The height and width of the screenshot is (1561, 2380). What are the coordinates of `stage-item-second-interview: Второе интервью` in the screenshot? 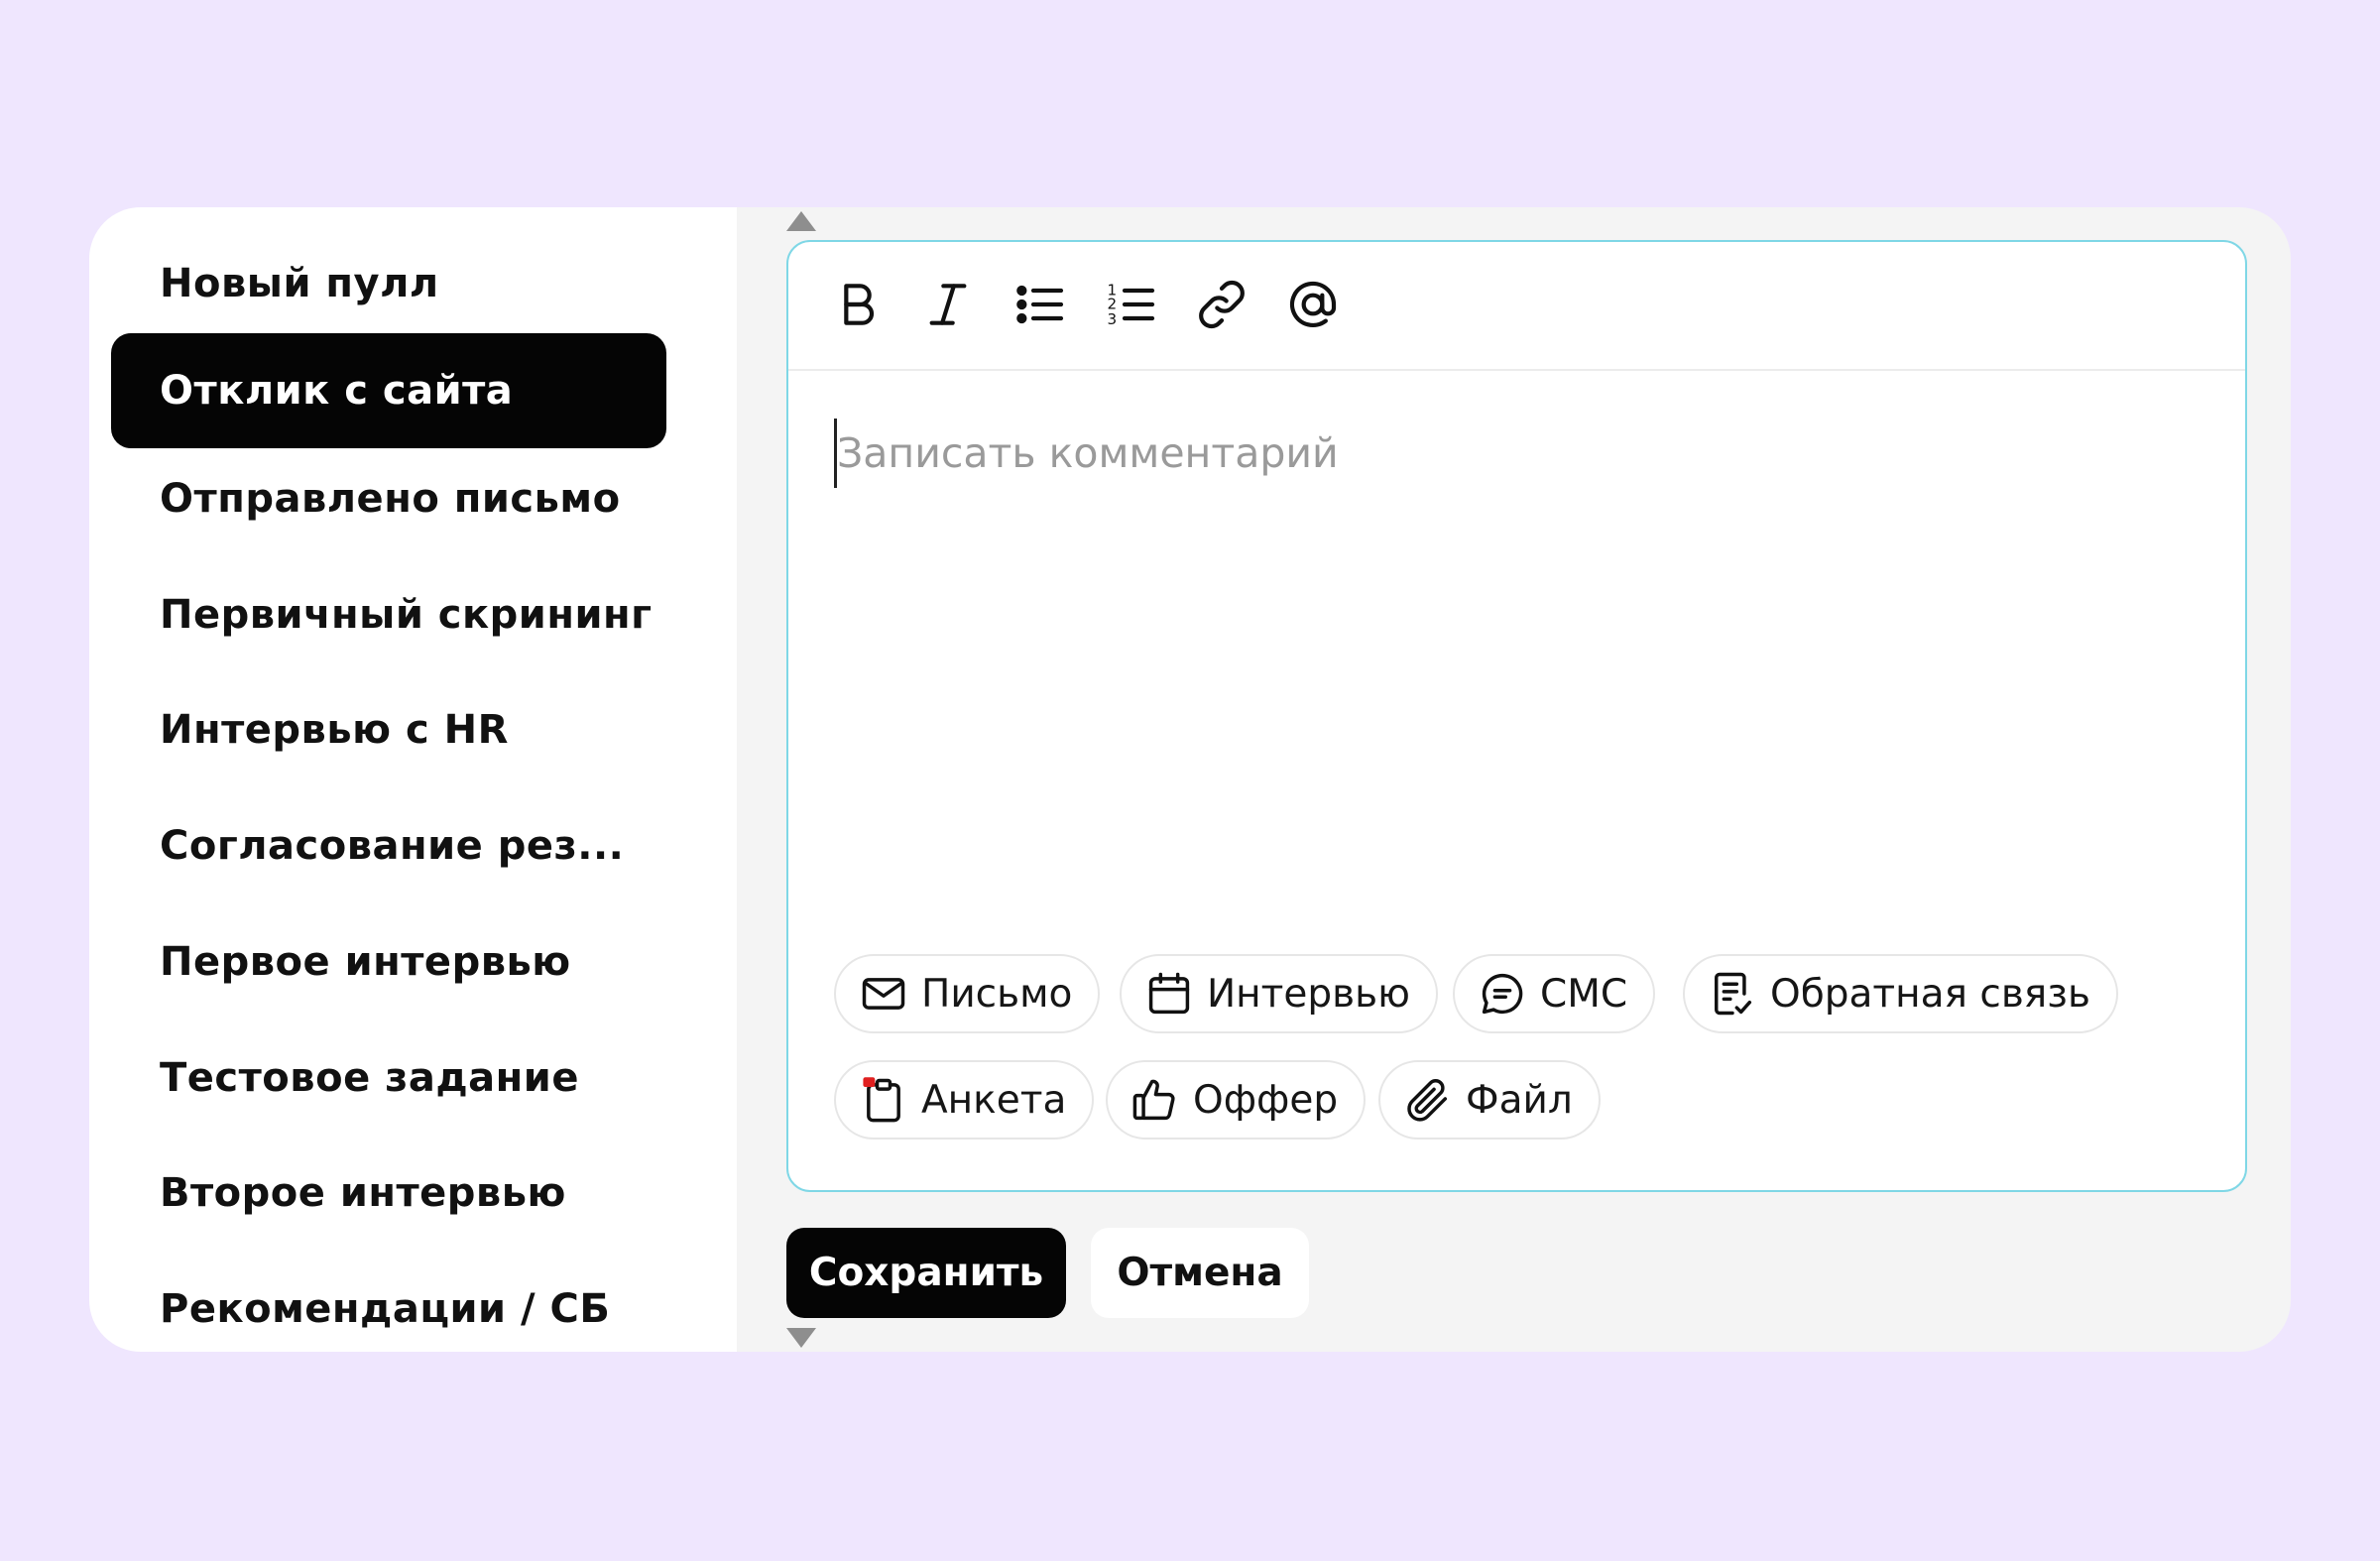 It's located at (388, 1193).